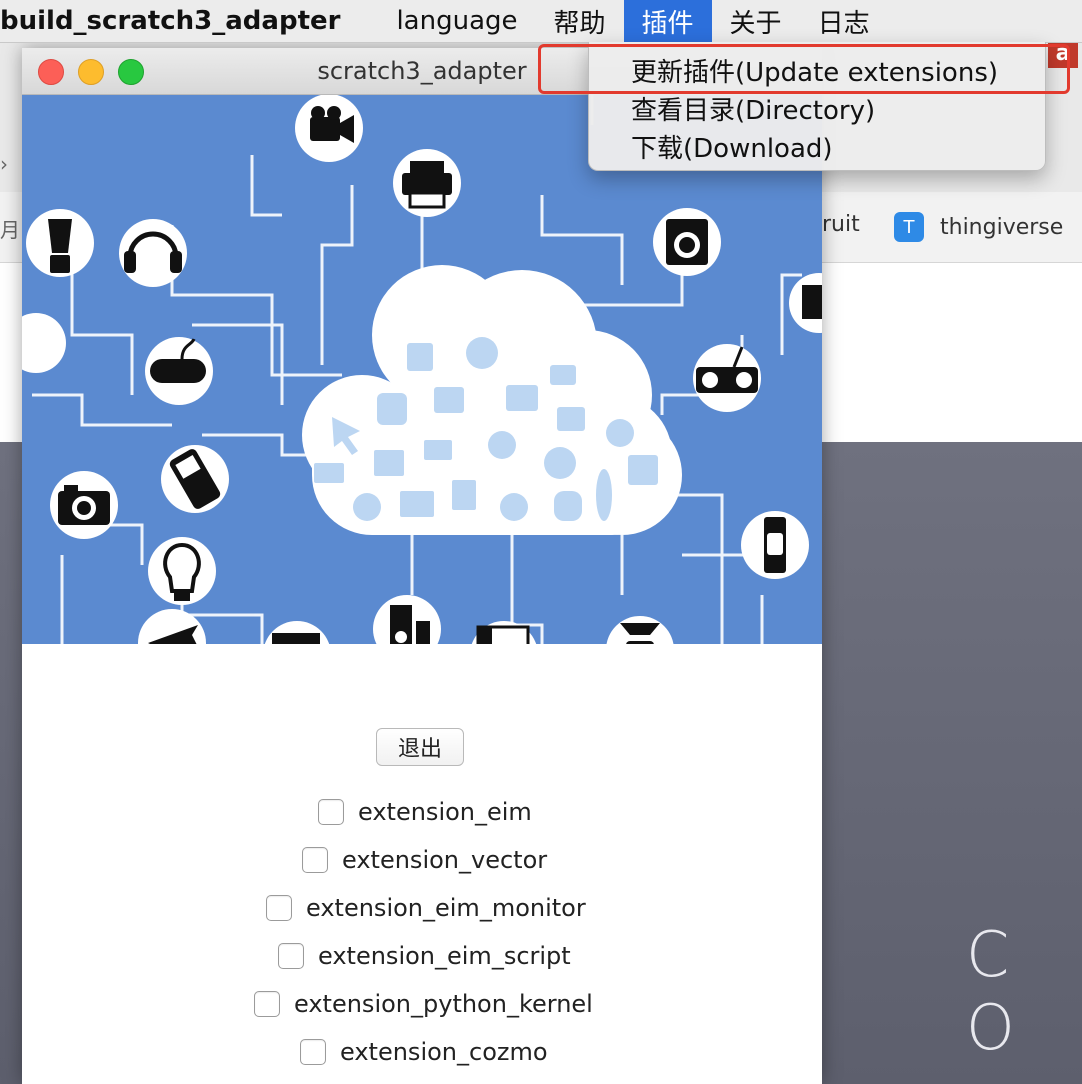  What do you see at coordinates (993, 991) in the screenshot?
I see `page-heading-text: C O` at bounding box center [993, 991].